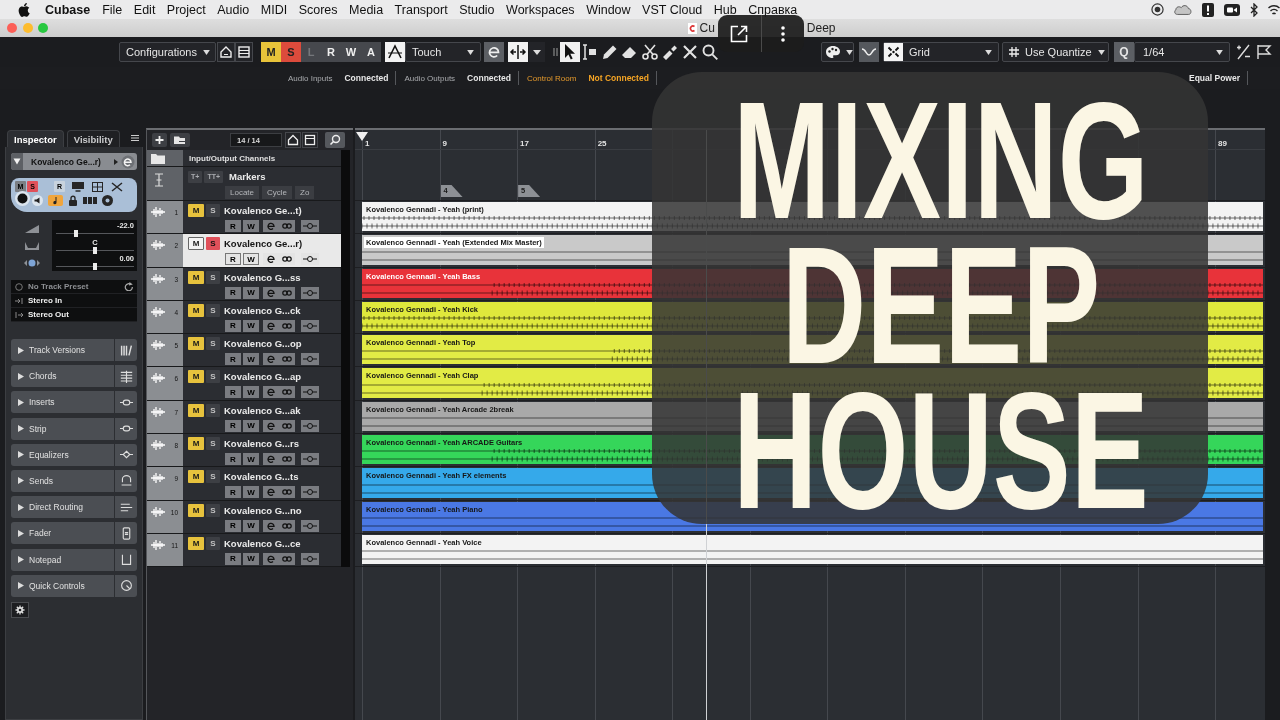 Image resolution: width=1280 pixels, height=720 pixels. What do you see at coordinates (74, 402) in the screenshot?
I see `inspector-section: Inserts` at bounding box center [74, 402].